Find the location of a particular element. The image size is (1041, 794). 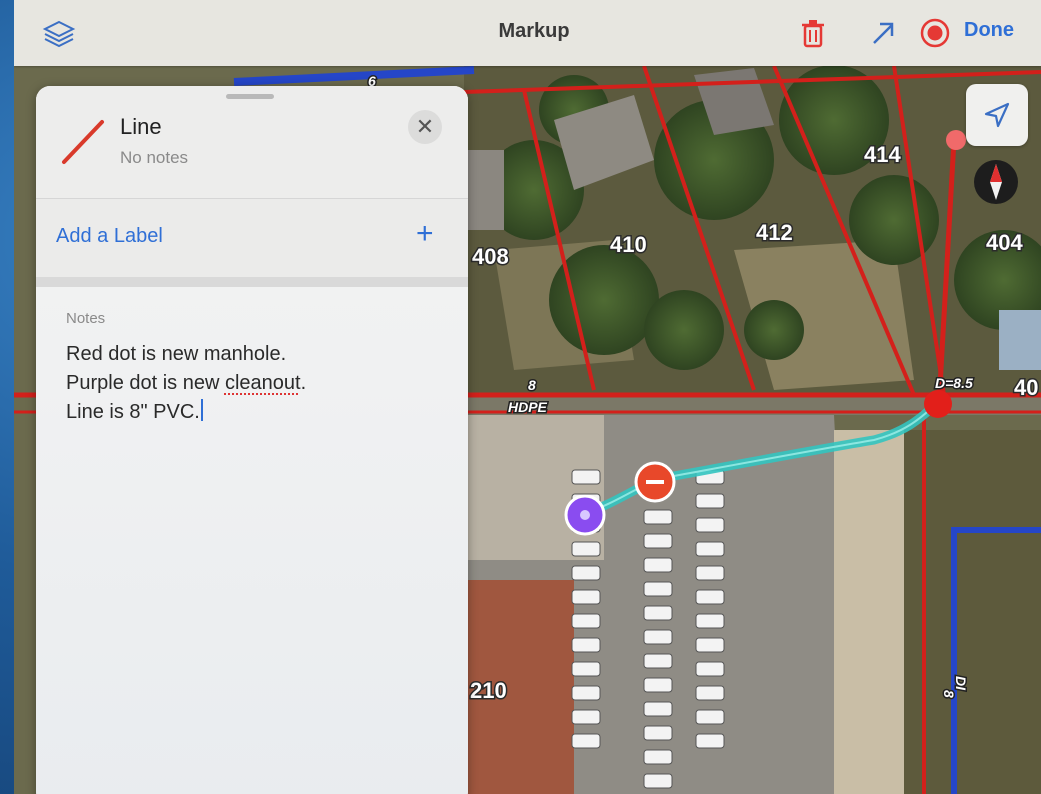

compass-icon is located at coordinates (996, 182).